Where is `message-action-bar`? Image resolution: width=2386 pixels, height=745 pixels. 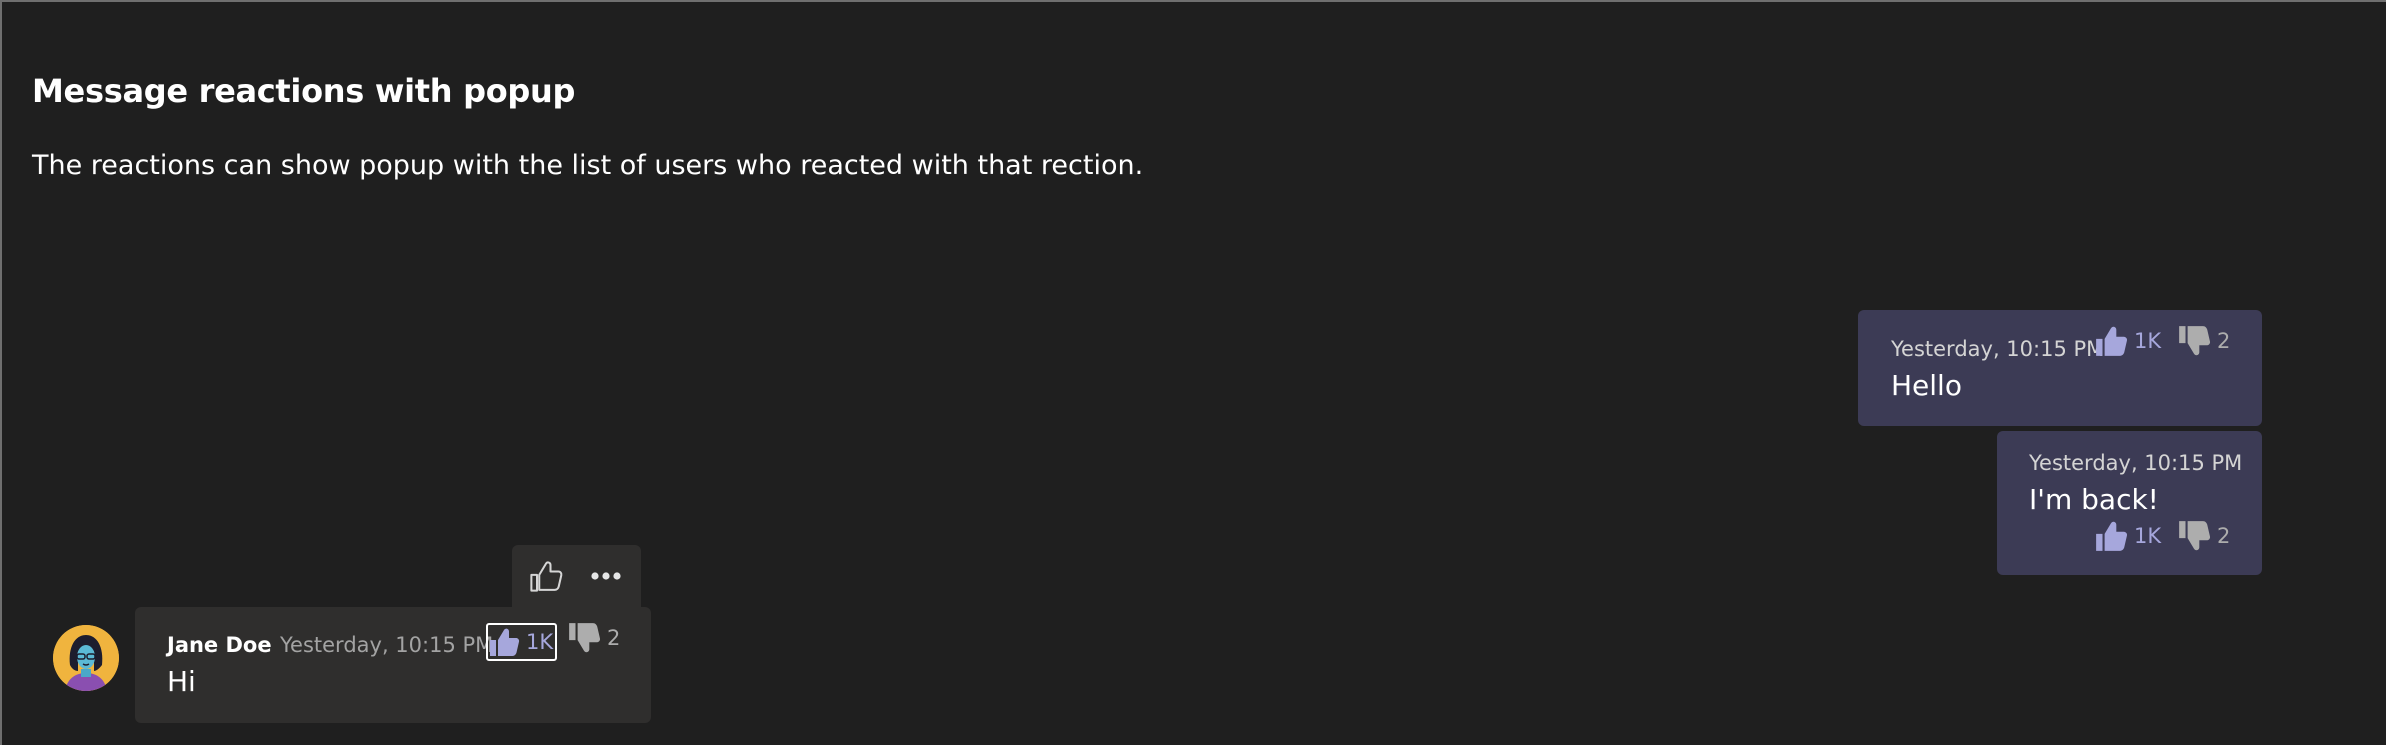
message-action-bar is located at coordinates (576, 576).